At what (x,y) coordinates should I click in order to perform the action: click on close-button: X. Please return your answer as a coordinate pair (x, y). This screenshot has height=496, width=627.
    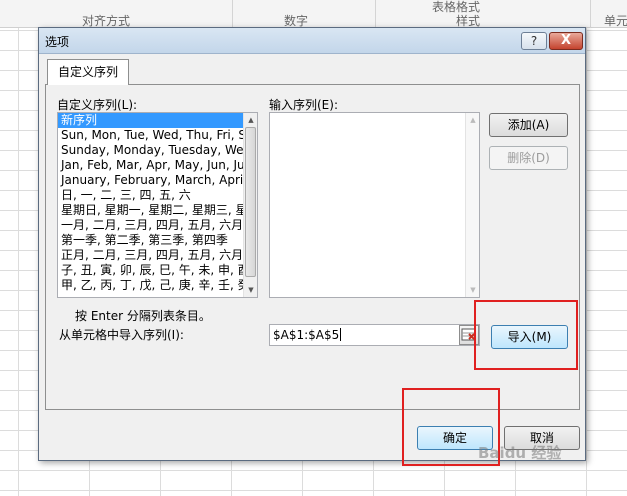
    Looking at the image, I should click on (566, 41).